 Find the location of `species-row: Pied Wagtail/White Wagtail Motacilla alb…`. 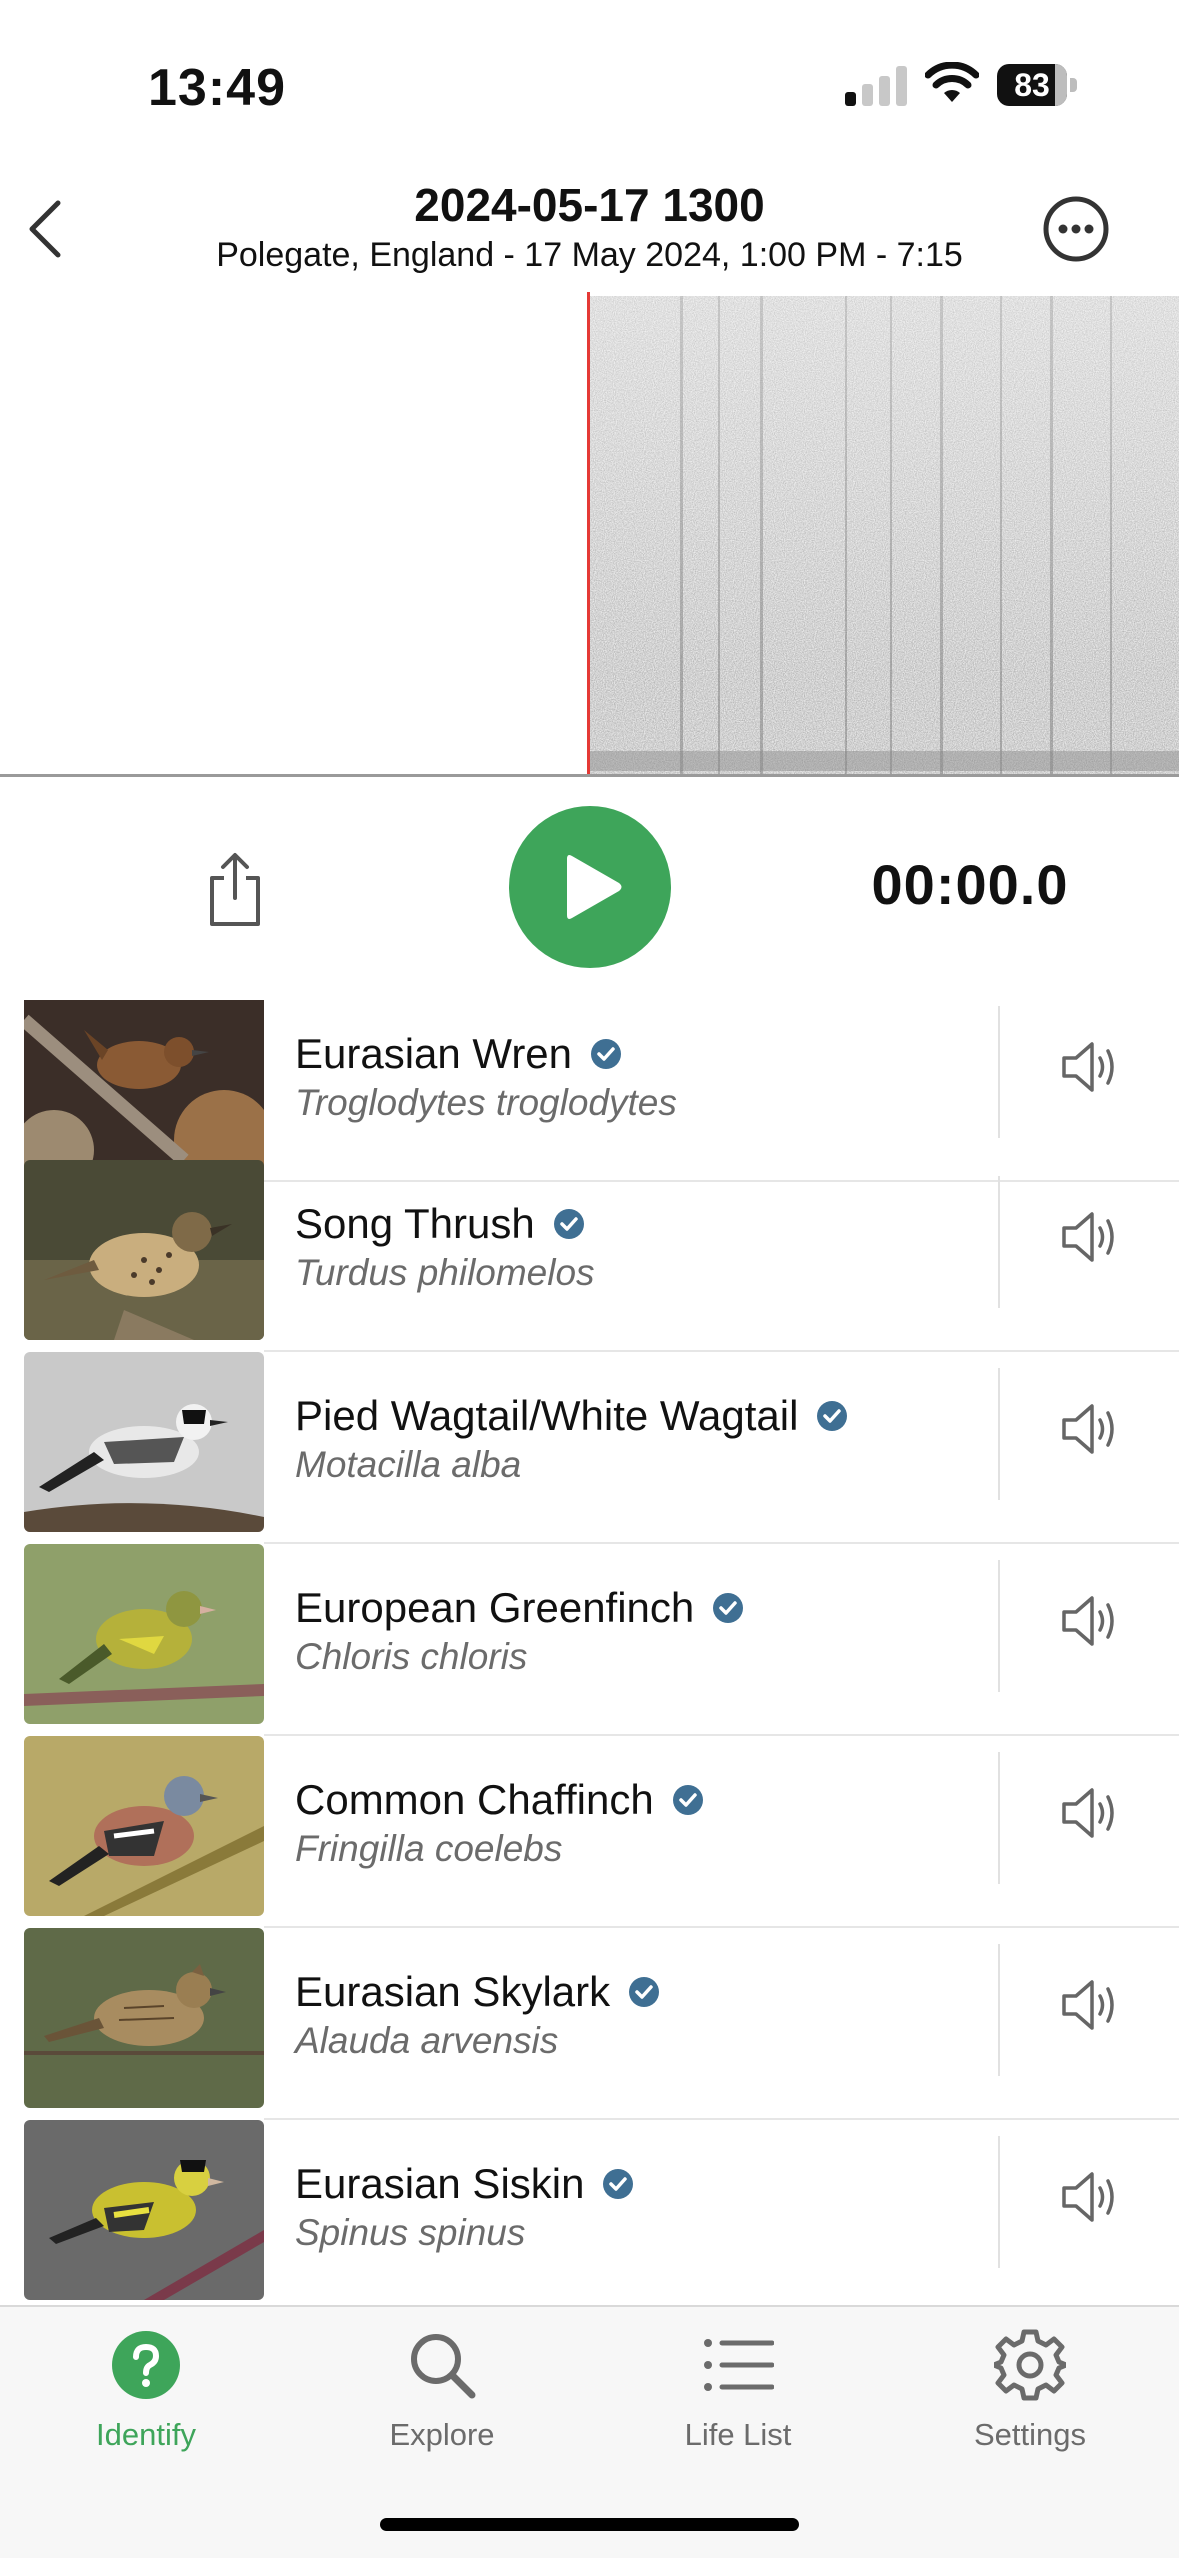

species-row: Pied Wagtail/White Wagtail Motacilla alb… is located at coordinates (589, 1448).